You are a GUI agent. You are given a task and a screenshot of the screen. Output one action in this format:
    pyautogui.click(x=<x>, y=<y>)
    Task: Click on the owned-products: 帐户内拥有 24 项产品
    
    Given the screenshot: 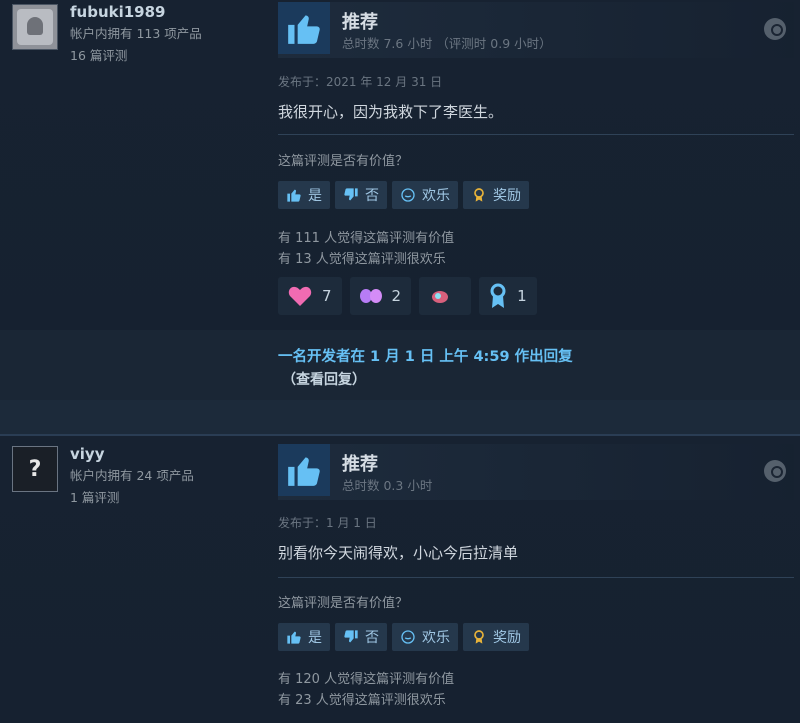 What is the action you would take?
    pyautogui.click(x=132, y=475)
    